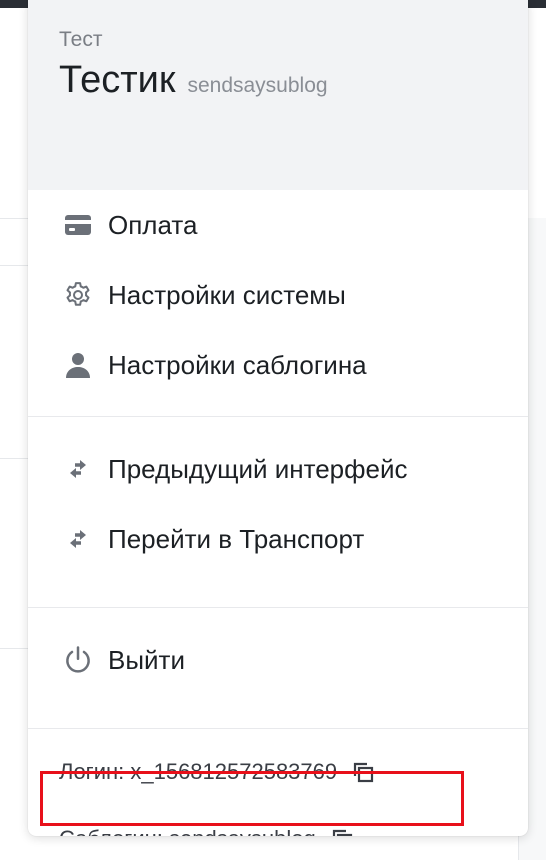 The image size is (546, 860). I want to click on menu-item-label: Выйти, so click(146, 659).